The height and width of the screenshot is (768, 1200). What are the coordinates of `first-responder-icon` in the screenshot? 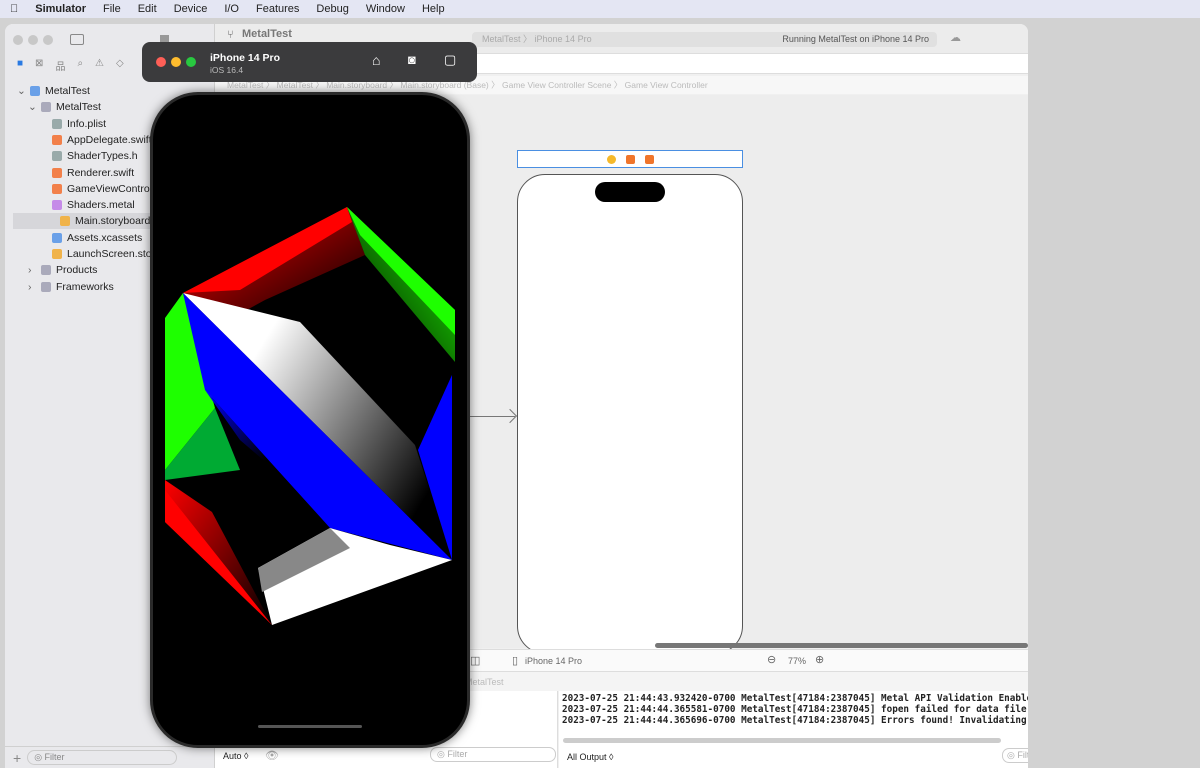 It's located at (630, 159).